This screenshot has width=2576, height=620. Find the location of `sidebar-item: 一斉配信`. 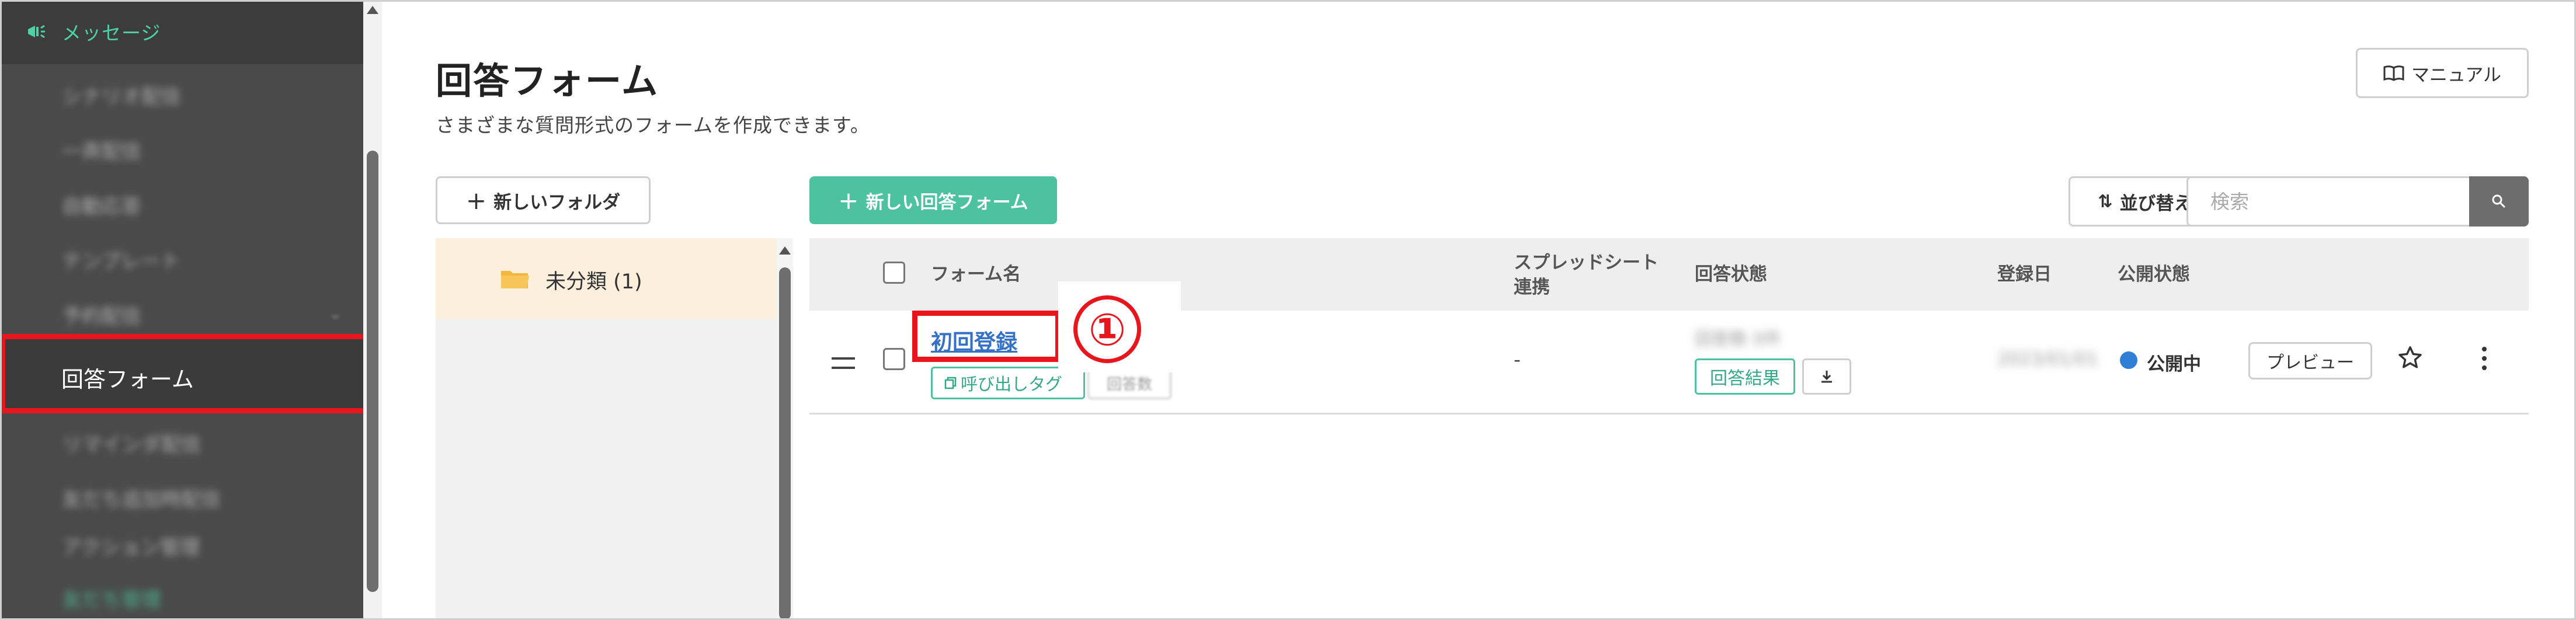

sidebar-item: 一斉配信 is located at coordinates (181, 146).